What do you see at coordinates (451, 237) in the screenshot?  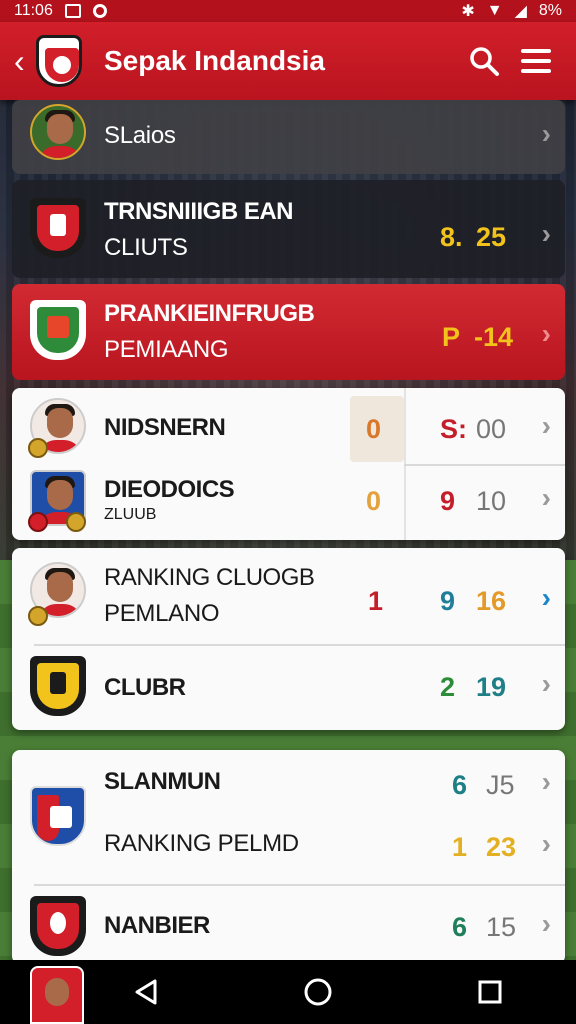 I see `score-value: 8.` at bounding box center [451, 237].